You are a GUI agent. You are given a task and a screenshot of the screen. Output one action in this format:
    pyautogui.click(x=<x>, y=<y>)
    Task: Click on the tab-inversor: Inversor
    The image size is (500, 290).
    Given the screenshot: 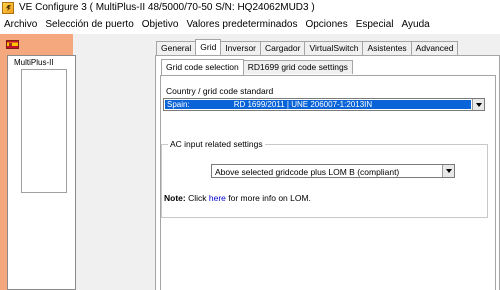 What is the action you would take?
    pyautogui.click(x=241, y=48)
    